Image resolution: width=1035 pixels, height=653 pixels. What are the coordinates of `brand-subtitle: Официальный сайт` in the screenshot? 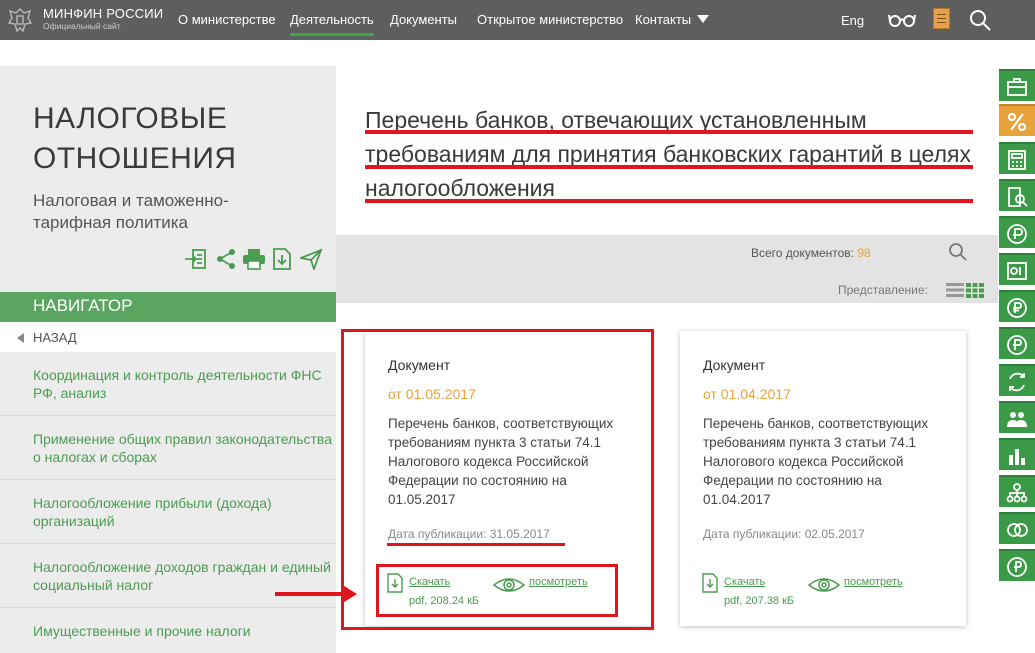 It's located at (82, 26).